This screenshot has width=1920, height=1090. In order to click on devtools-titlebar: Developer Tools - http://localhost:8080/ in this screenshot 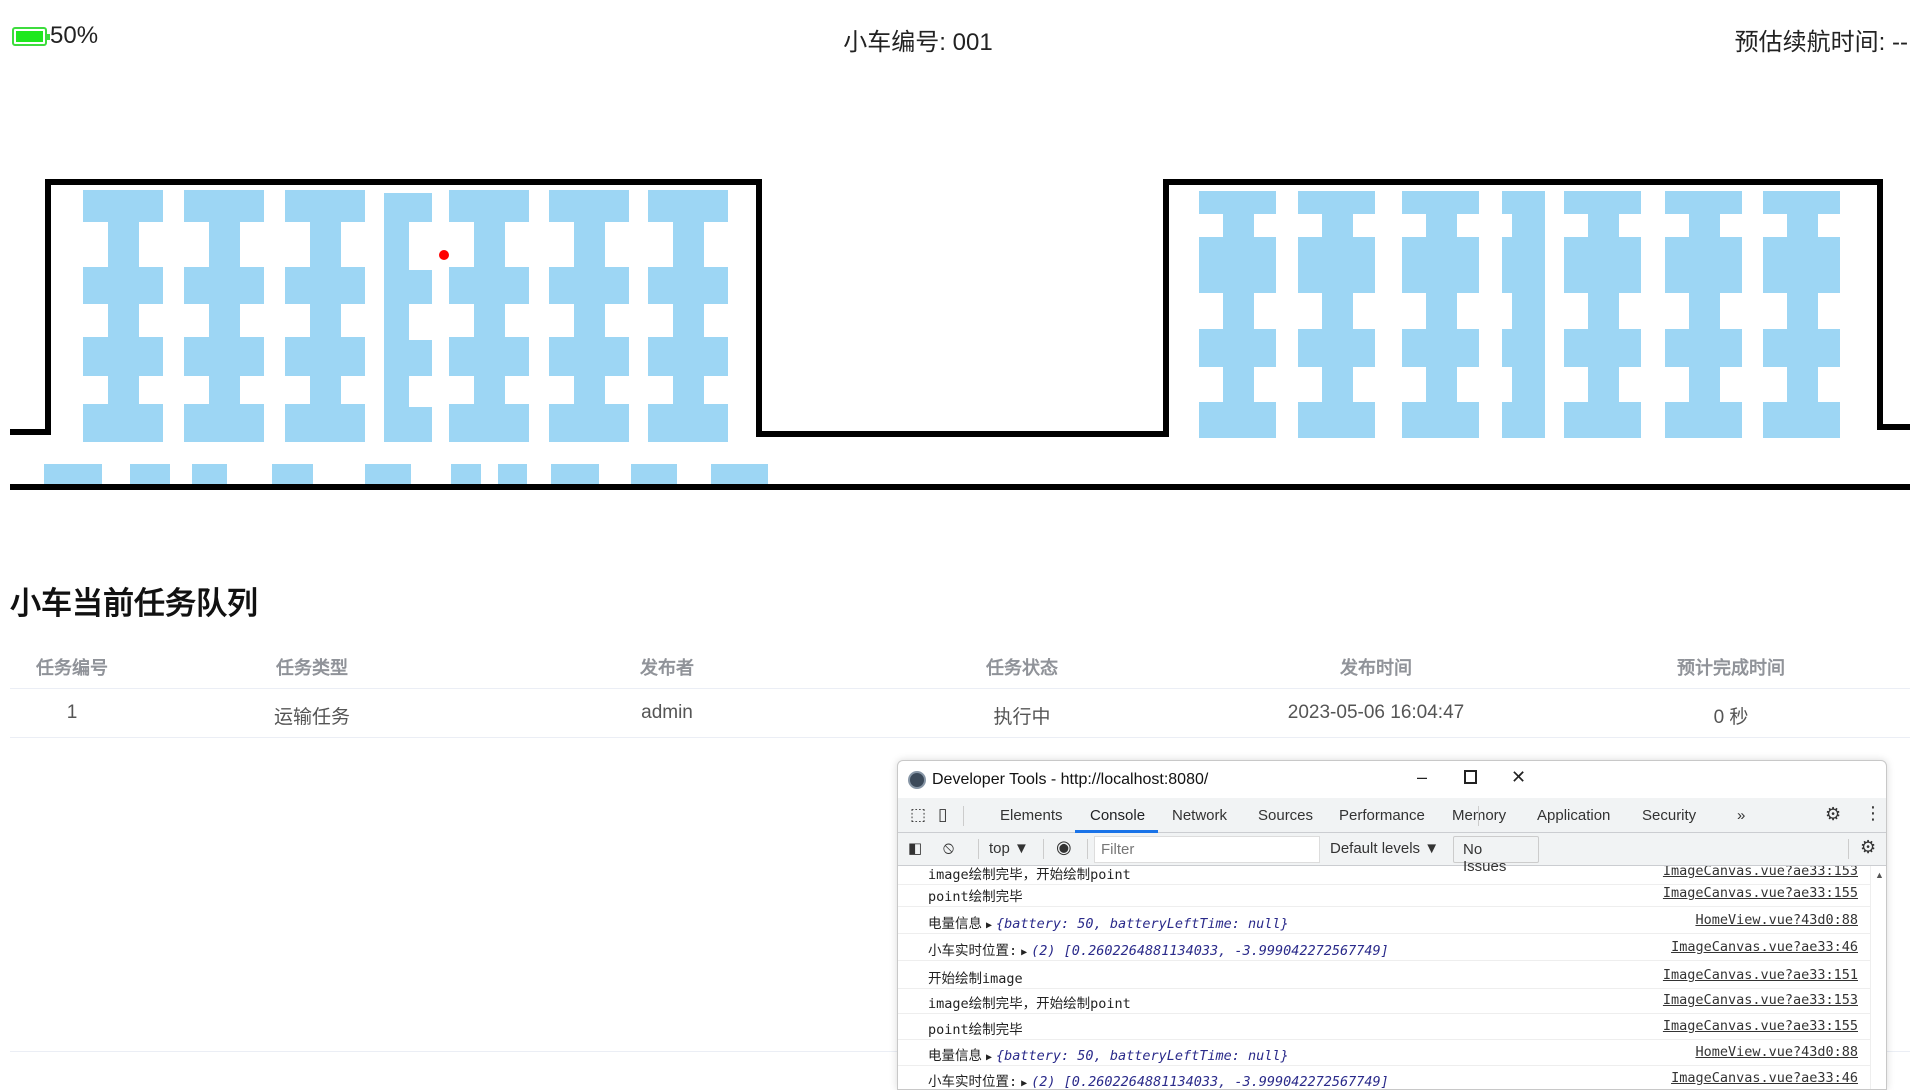, I will do `click(1392, 779)`.